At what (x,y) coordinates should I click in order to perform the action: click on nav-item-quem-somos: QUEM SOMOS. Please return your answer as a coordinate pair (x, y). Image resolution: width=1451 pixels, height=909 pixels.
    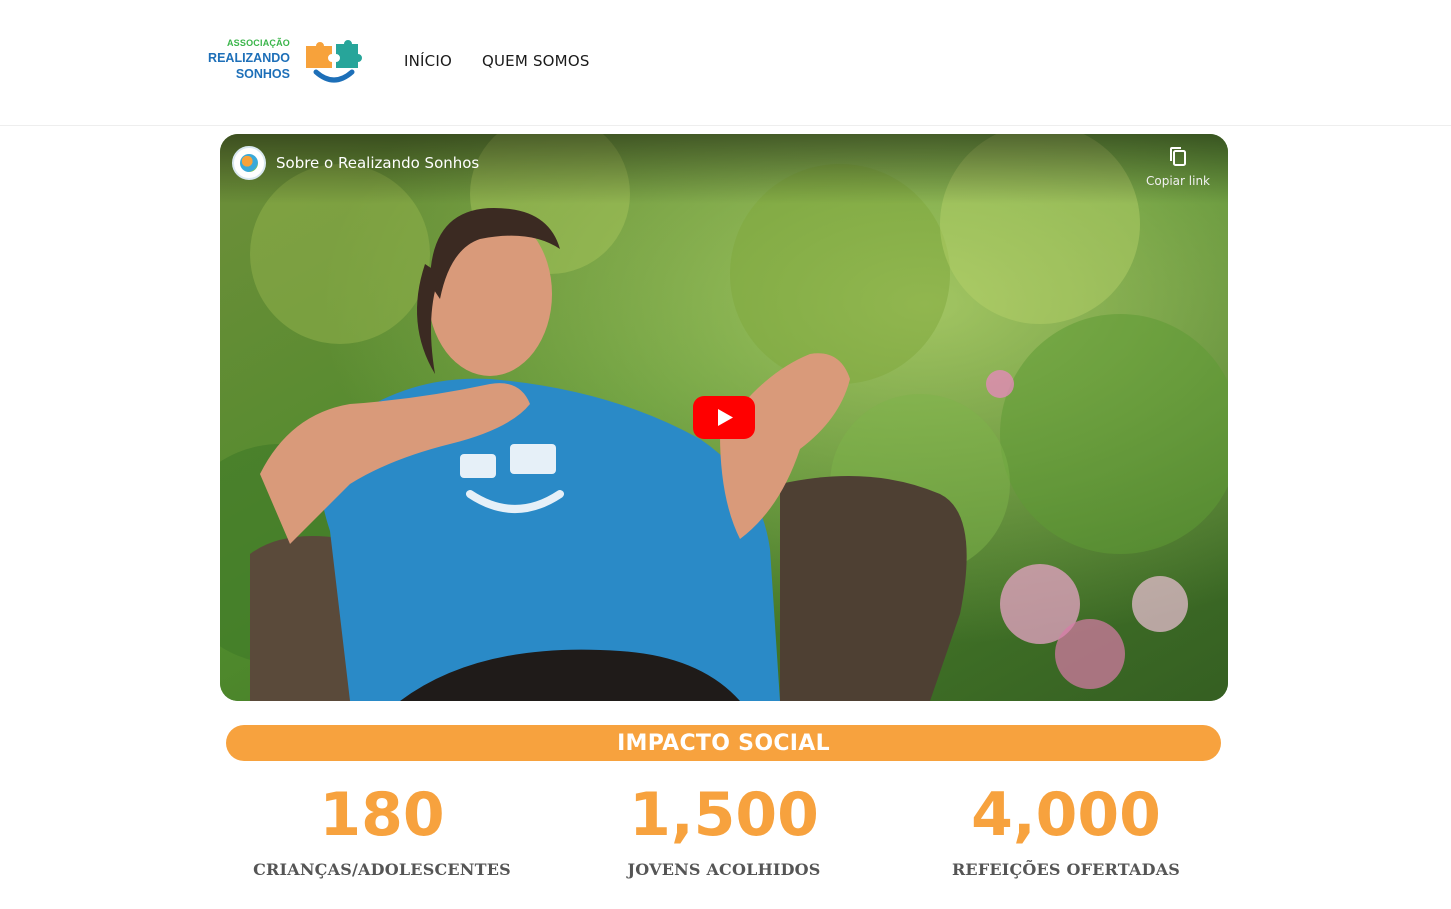
    Looking at the image, I should click on (536, 61).